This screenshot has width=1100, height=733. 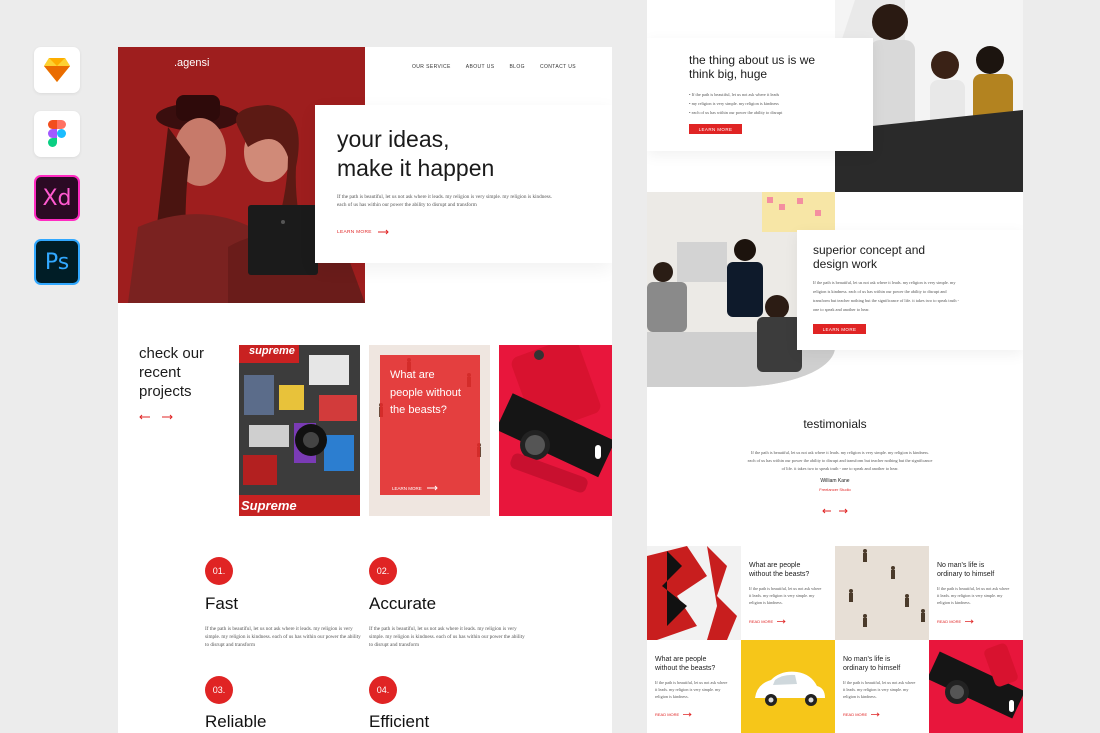 What do you see at coordinates (862, 714) in the screenshot?
I see `grid-card-4-read-more: READ MORE` at bounding box center [862, 714].